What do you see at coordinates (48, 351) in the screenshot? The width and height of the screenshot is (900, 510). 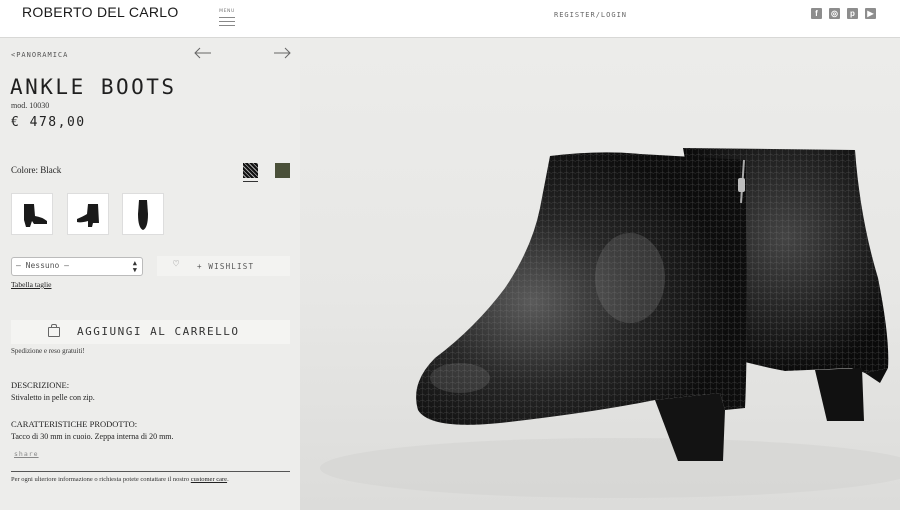 I see `shipping-note: Spedizione e reso gratuiti!` at bounding box center [48, 351].